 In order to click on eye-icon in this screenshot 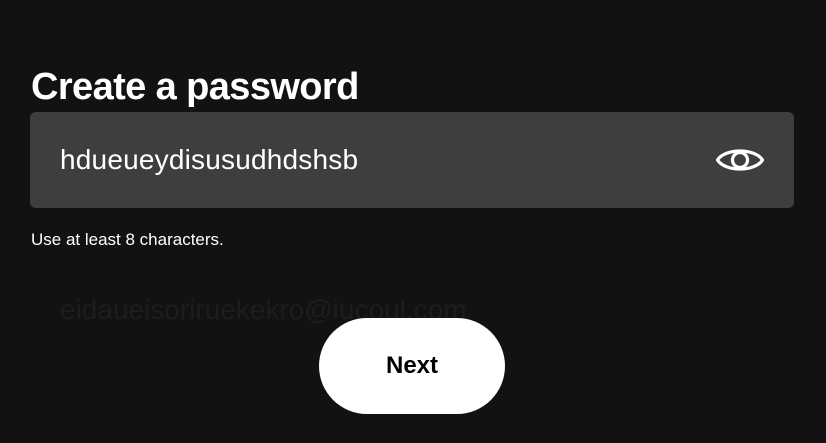, I will do `click(740, 160)`.